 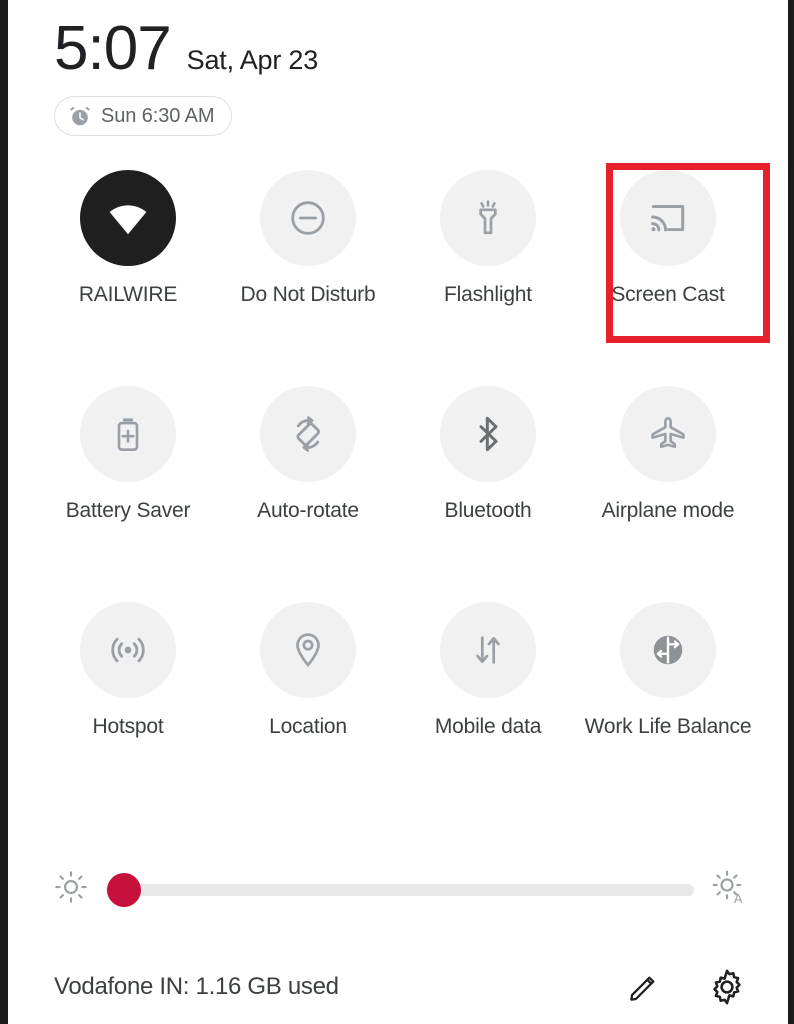 I want to click on tile-railwire: RAILWIRE, so click(x=128, y=268).